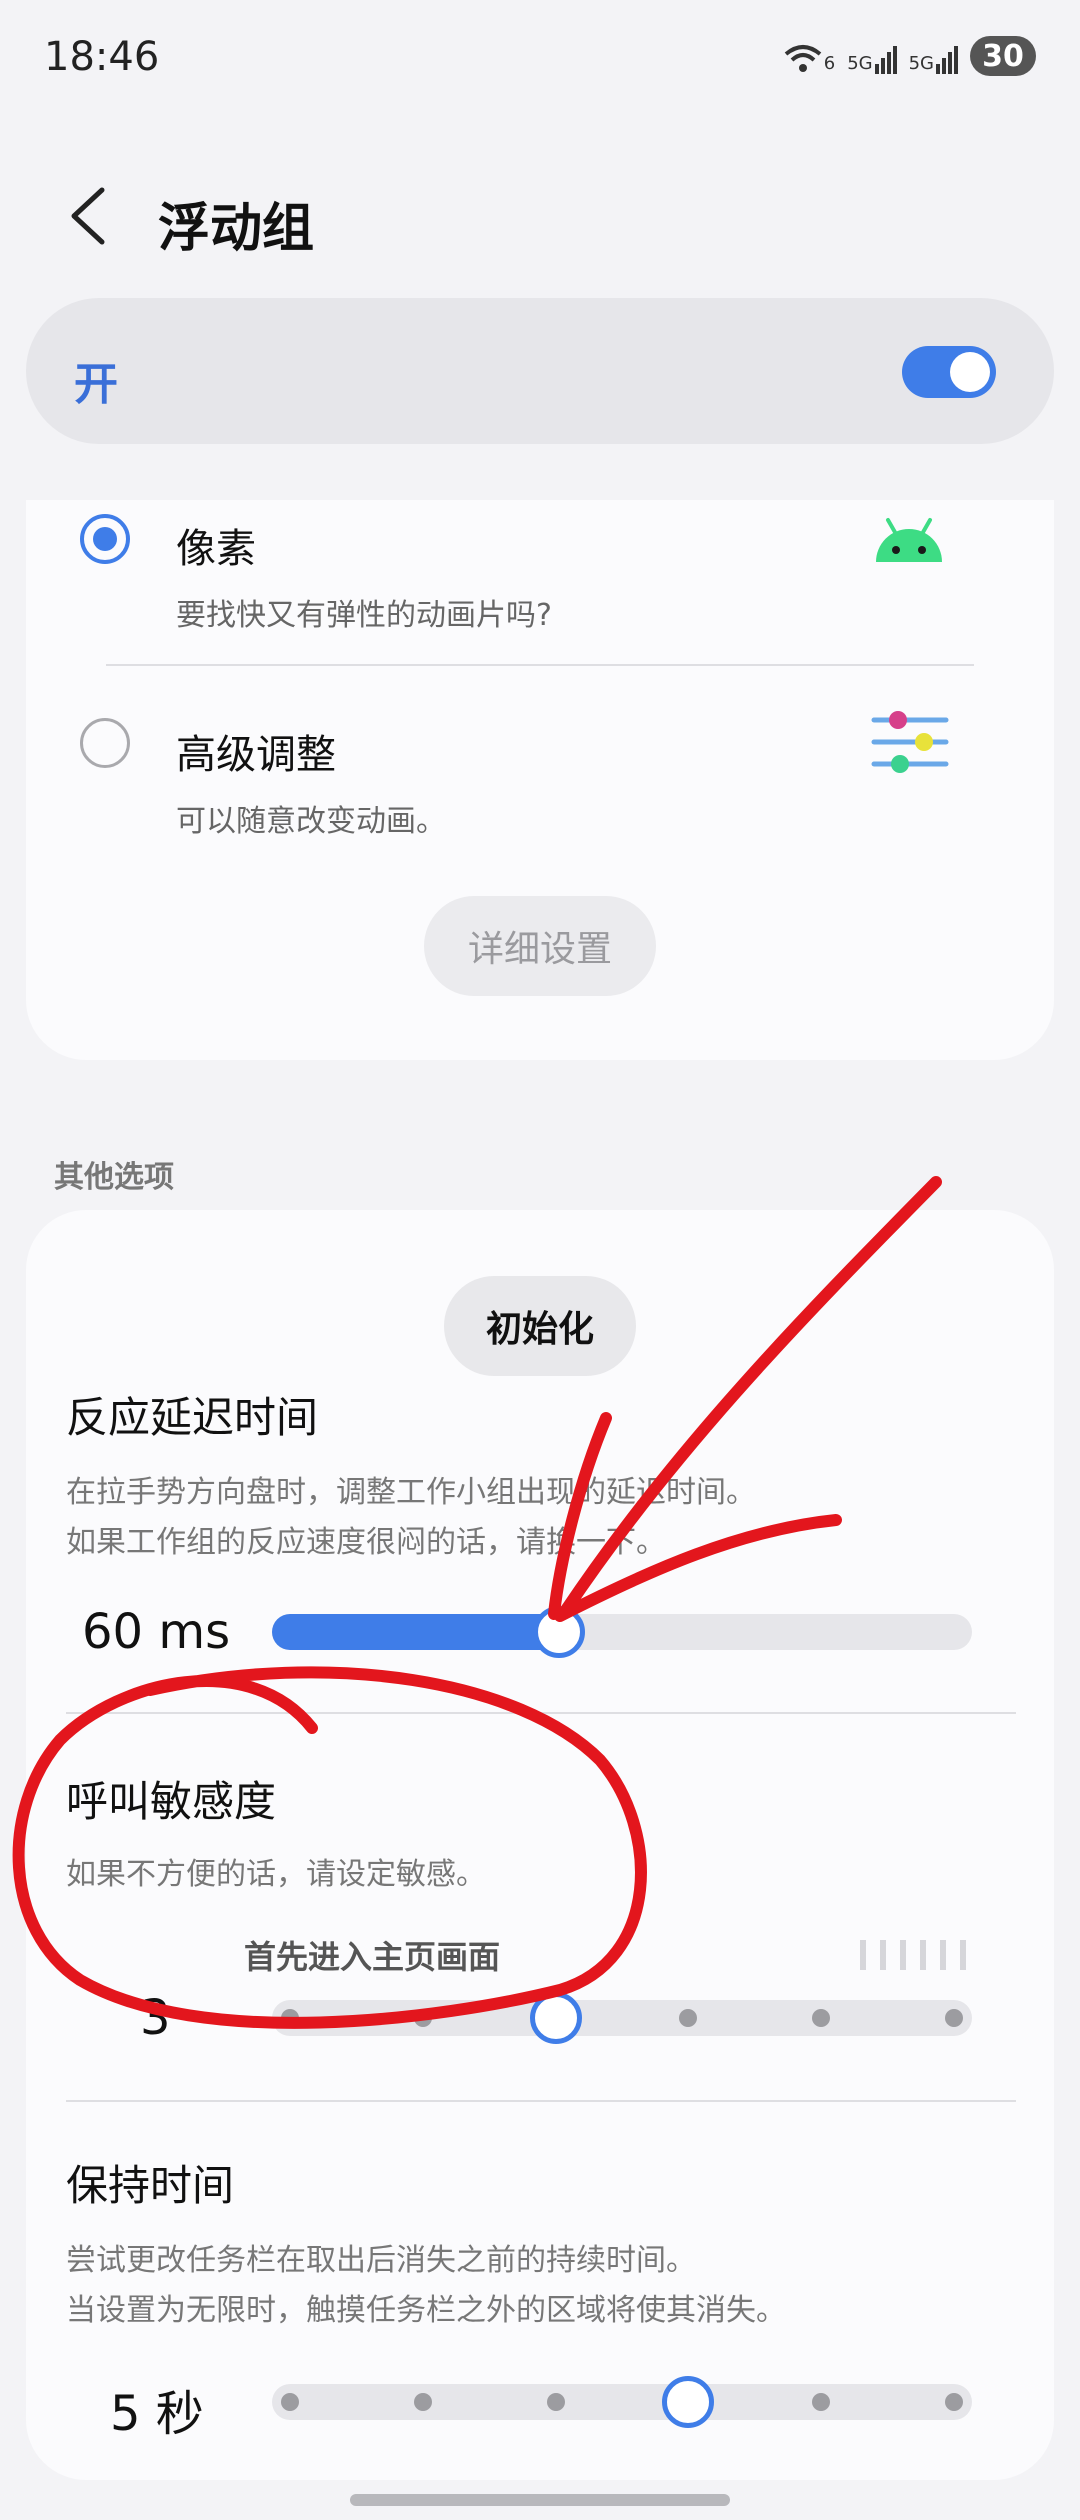  I want to click on home-indicator, so click(540, 2500).